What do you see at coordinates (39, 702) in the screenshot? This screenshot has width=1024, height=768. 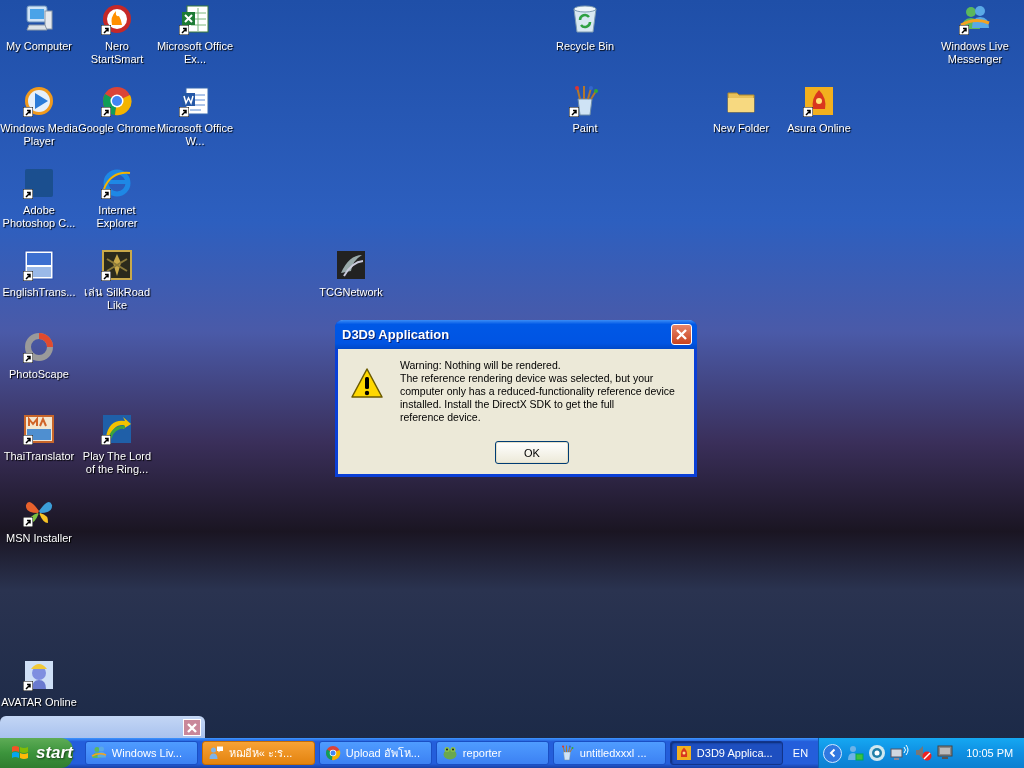 I see `desktop-icon-label: AVATAR Online` at bounding box center [39, 702].